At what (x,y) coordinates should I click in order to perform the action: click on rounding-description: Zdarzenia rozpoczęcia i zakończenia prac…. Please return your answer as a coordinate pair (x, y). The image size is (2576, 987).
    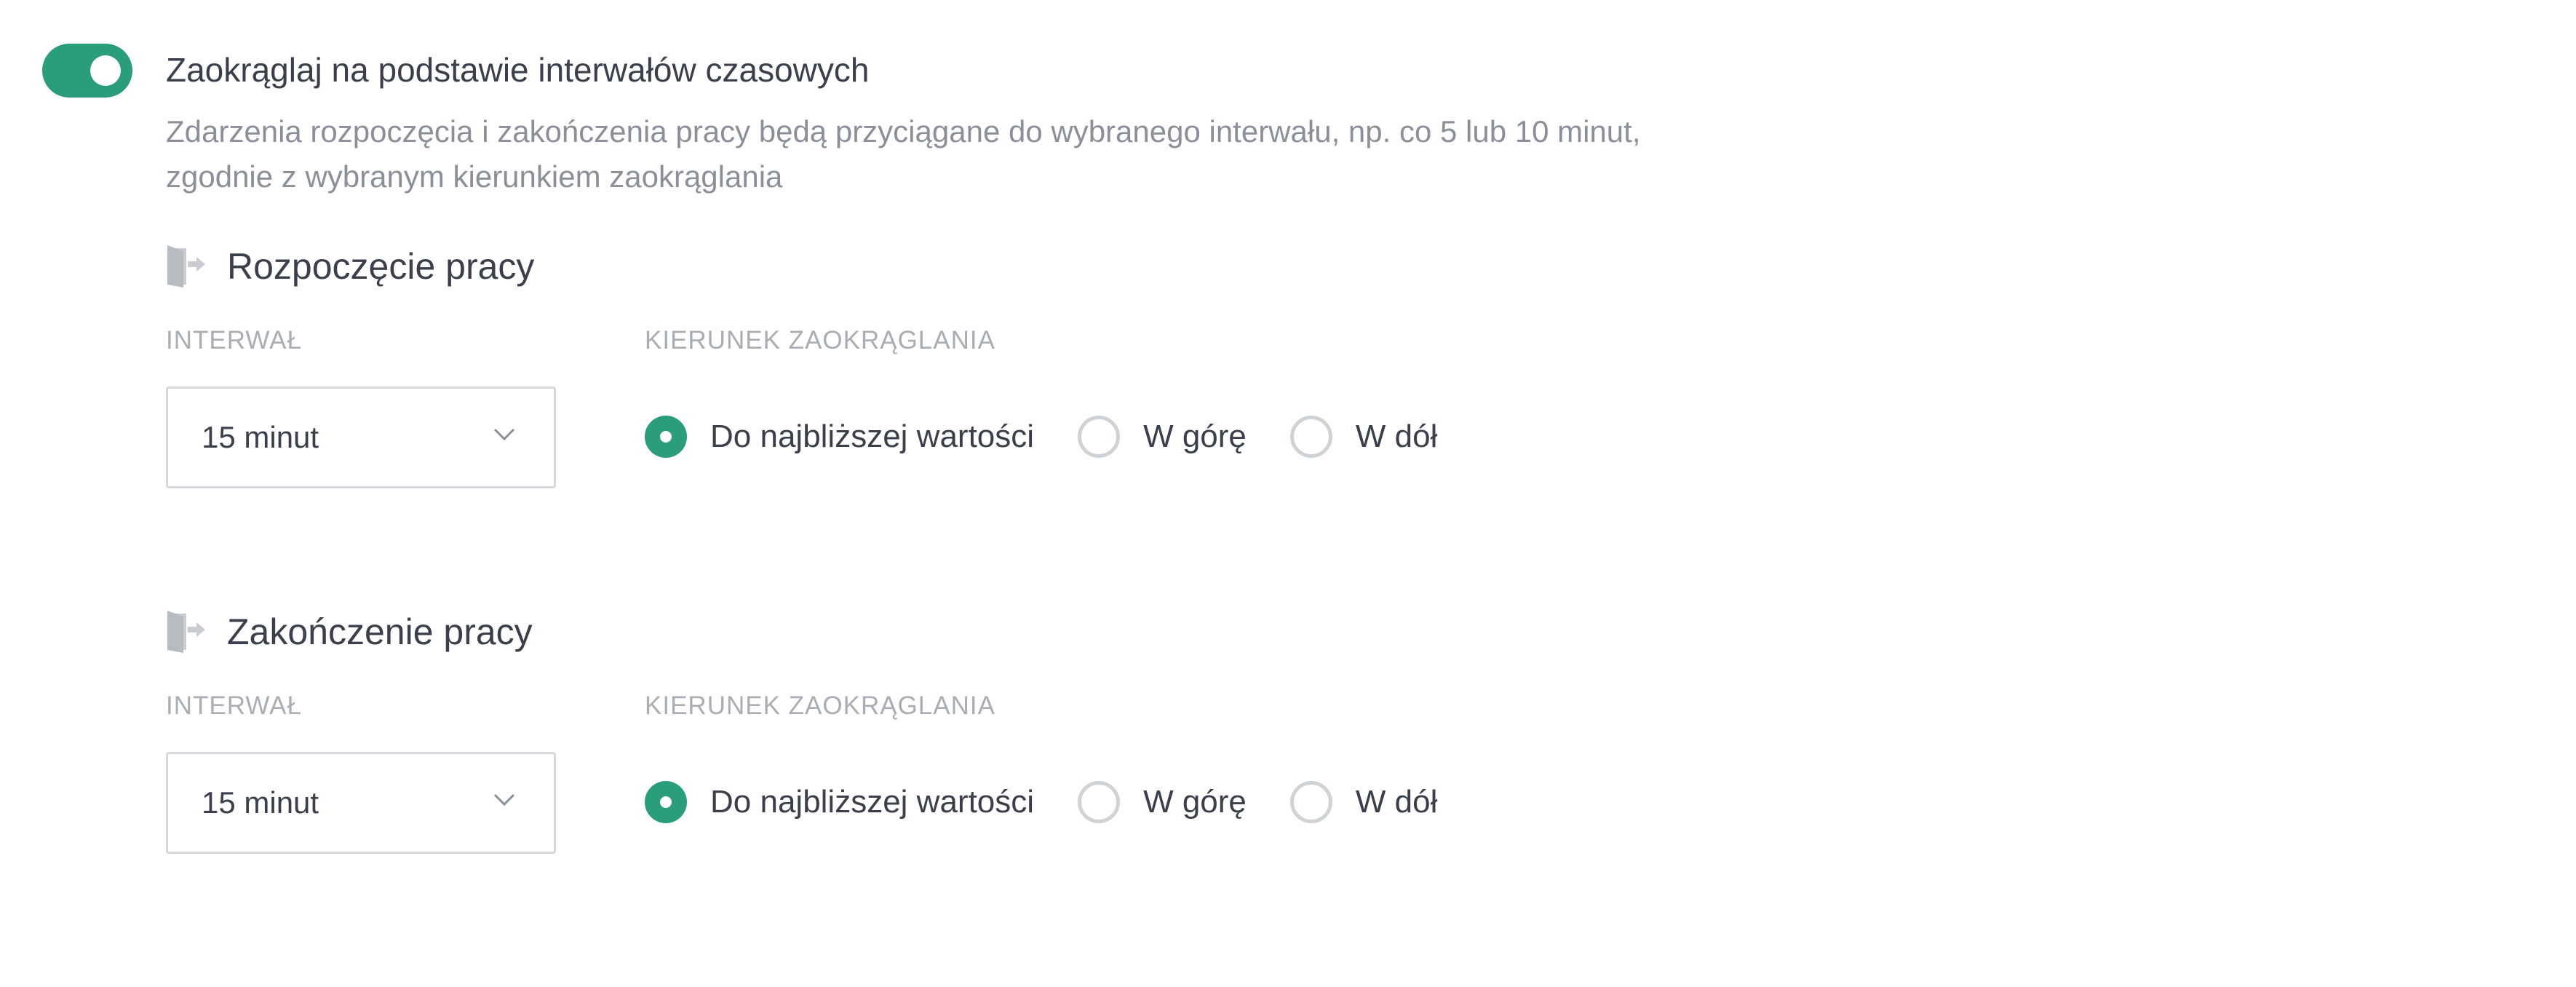
    Looking at the image, I should click on (1003, 154).